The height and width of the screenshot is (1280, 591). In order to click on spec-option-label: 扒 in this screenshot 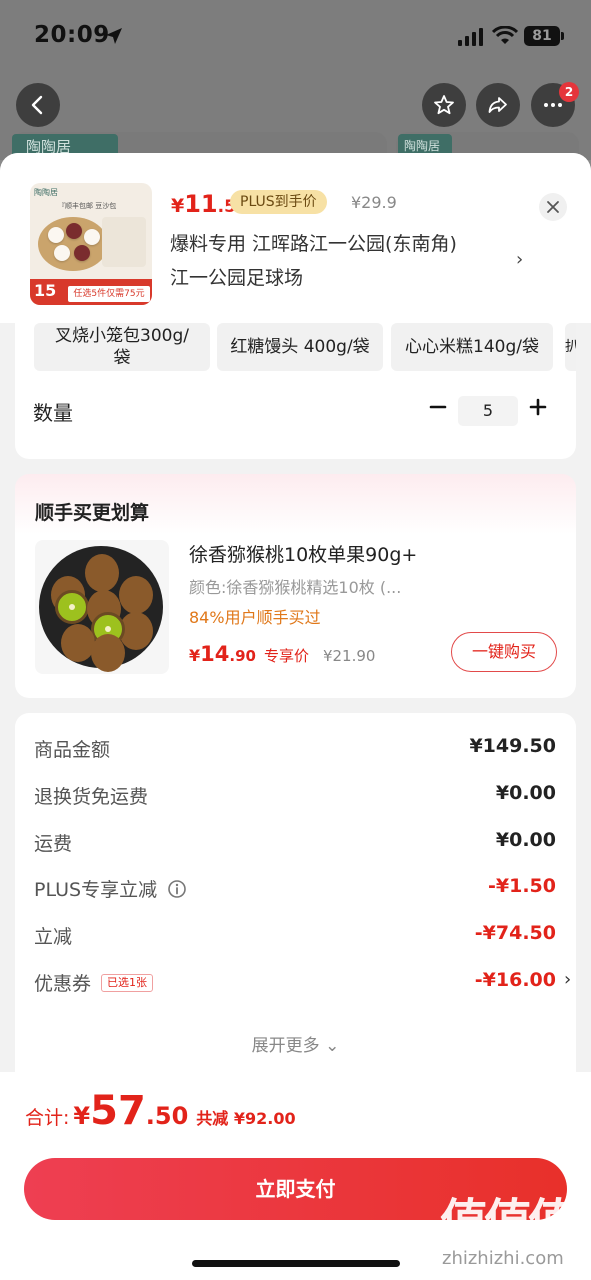, I will do `click(570, 347)`.